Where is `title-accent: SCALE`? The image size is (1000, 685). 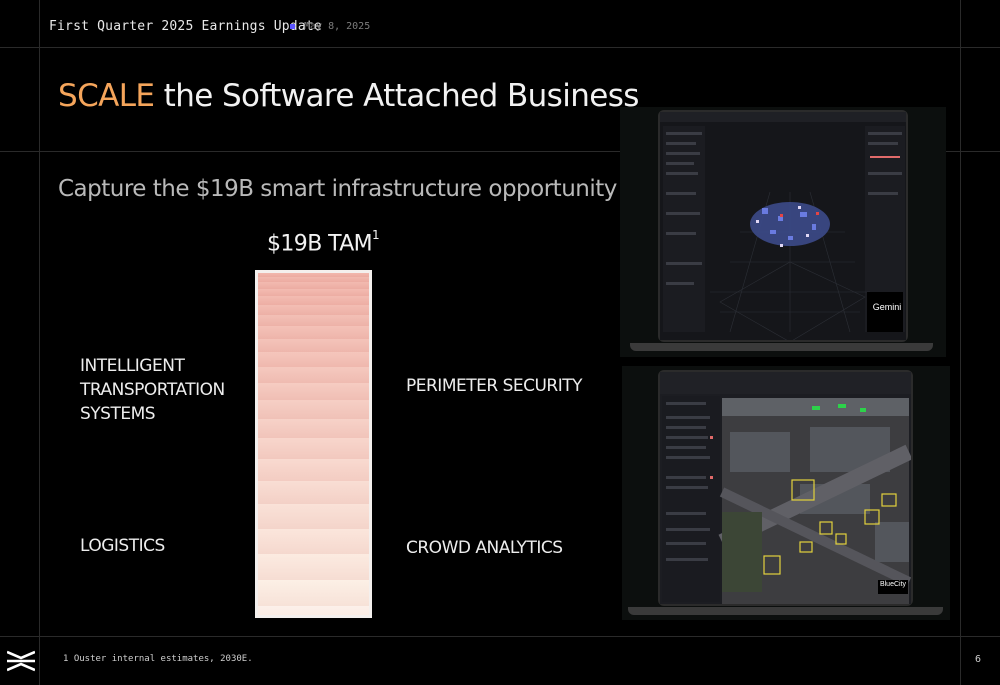
title-accent: SCALE is located at coordinates (106, 96).